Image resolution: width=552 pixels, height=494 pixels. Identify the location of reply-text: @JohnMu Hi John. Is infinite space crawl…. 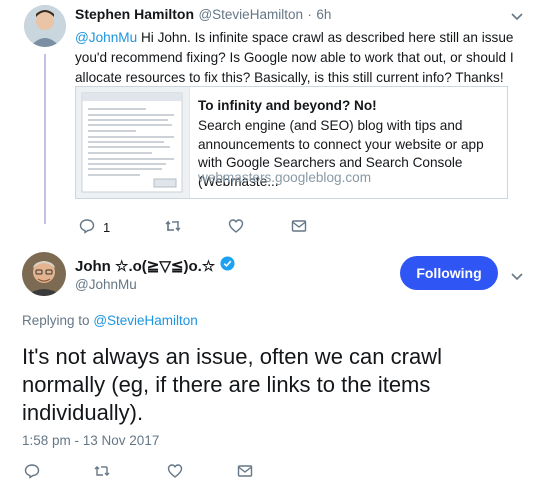
(295, 58).